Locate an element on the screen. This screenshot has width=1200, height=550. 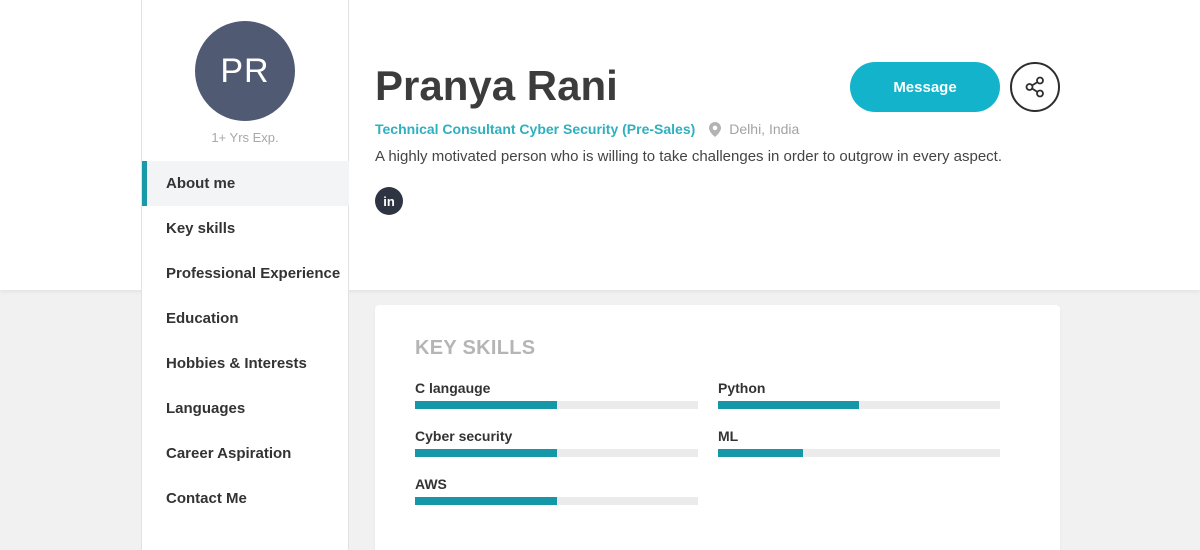
linkedin-icon: in is located at coordinates (389, 201).